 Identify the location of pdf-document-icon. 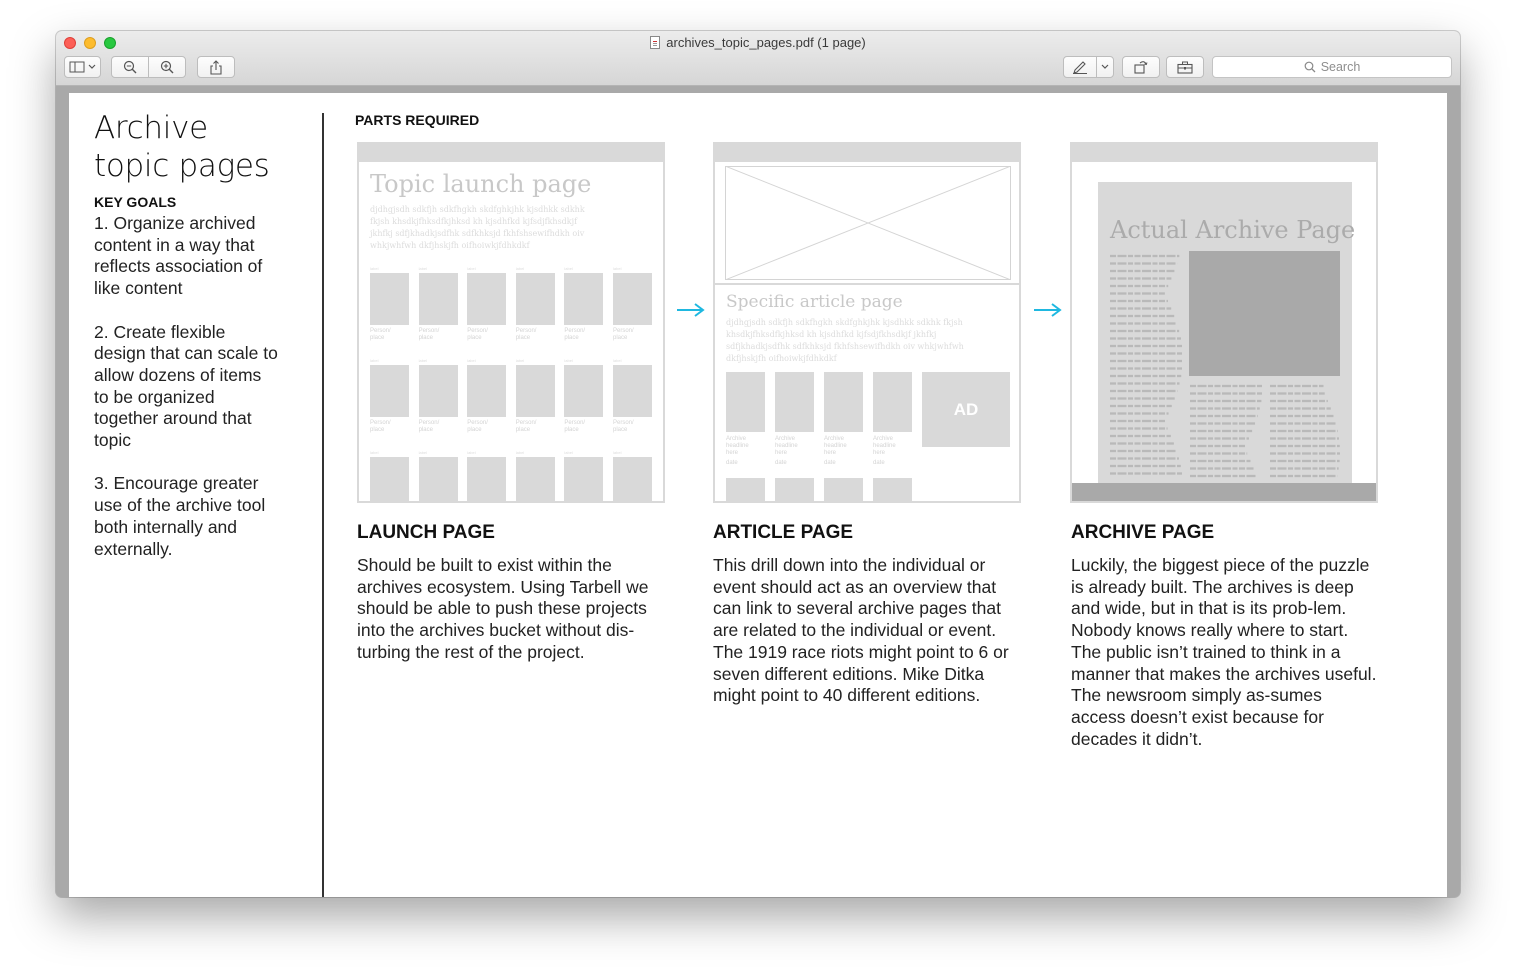
(655, 42).